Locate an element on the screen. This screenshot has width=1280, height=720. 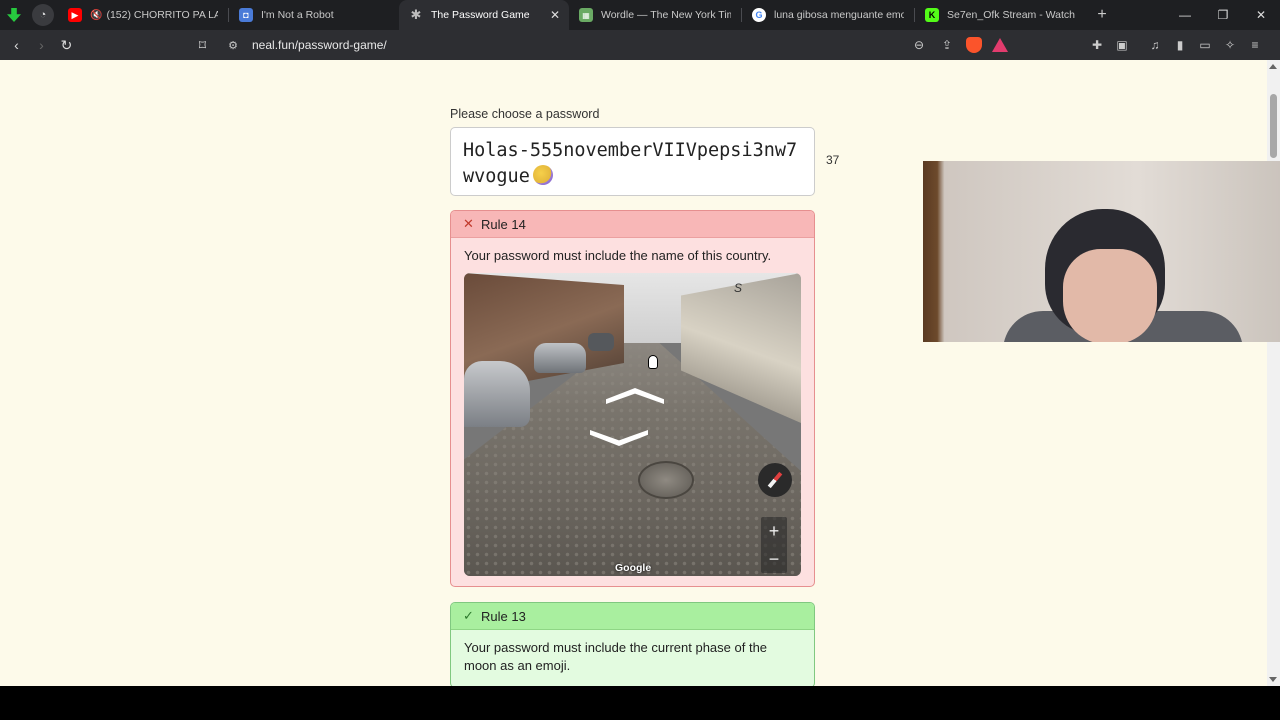
tab-kick-stream: K Se7en_Ofk Stream - Watch Li is located at coordinates (1001, 15).